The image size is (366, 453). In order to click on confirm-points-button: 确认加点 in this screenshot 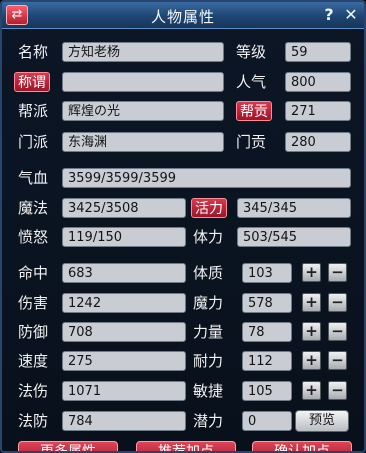, I will do `click(302, 446)`.